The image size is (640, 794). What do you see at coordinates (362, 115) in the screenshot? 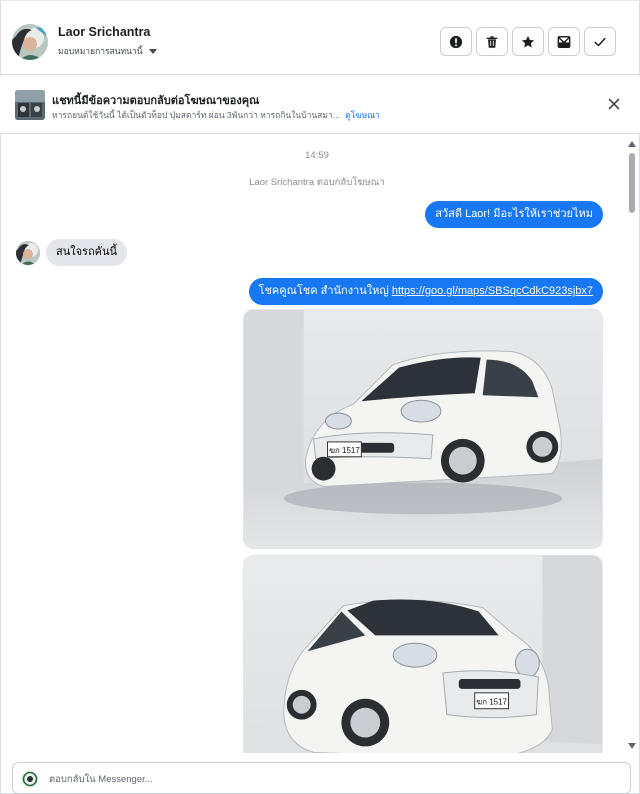
I see `view-ad-link: ดูโฆษณา` at bounding box center [362, 115].